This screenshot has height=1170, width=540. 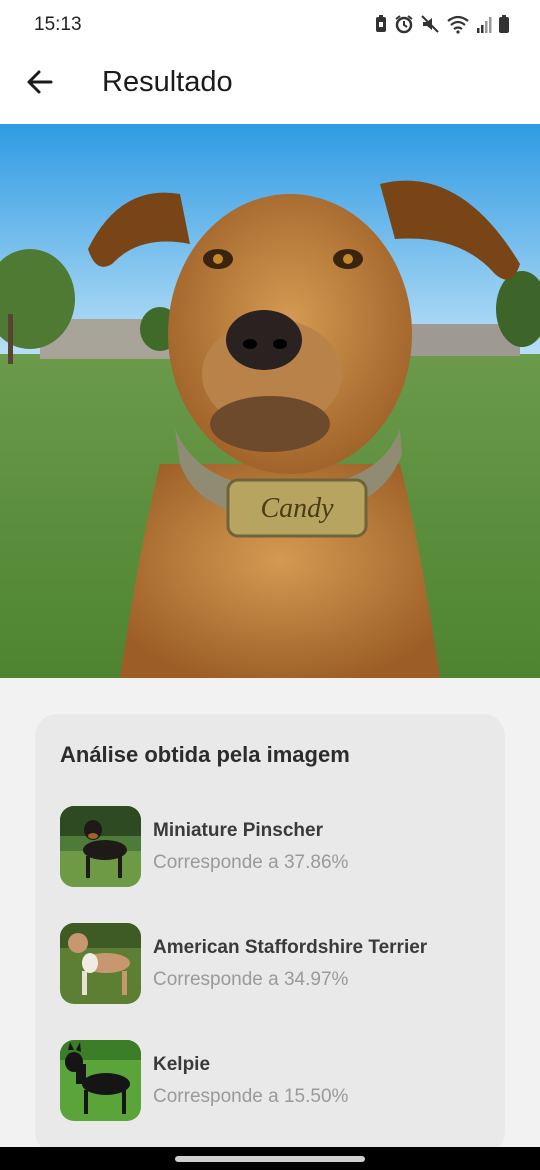 What do you see at coordinates (182, 1064) in the screenshot?
I see `breed-name: Kelpie` at bounding box center [182, 1064].